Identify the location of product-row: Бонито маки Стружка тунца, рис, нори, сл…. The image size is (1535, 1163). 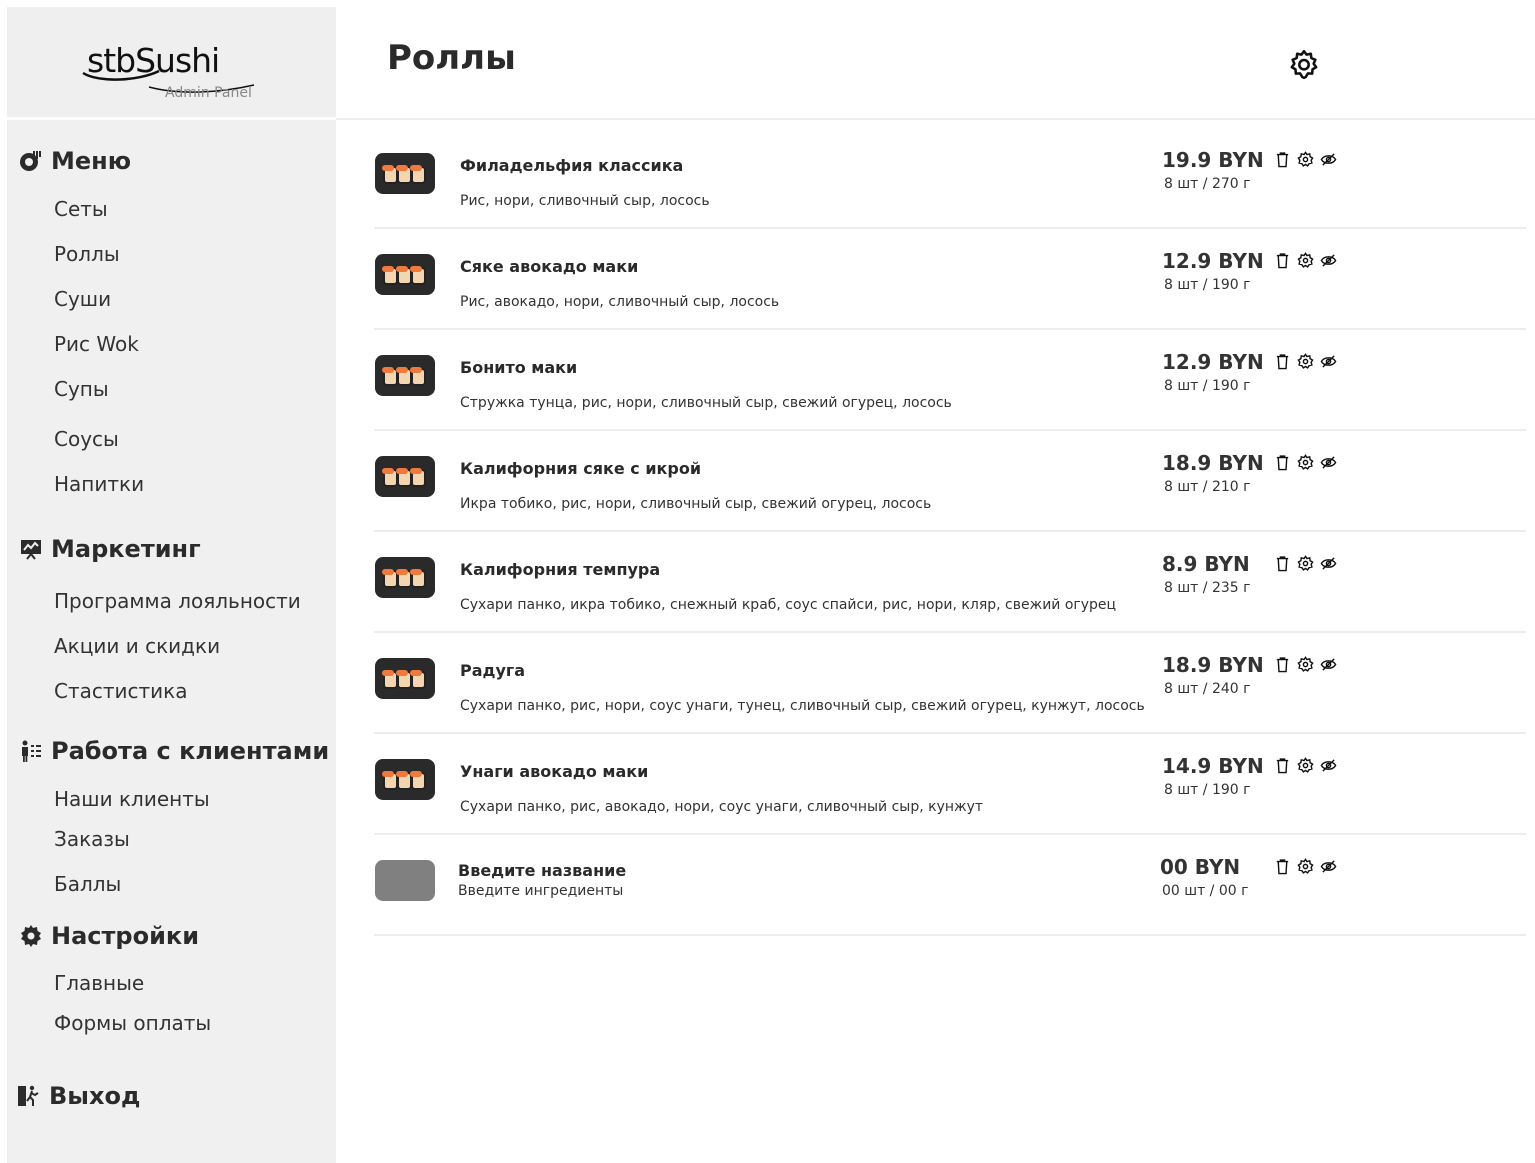
(950, 380).